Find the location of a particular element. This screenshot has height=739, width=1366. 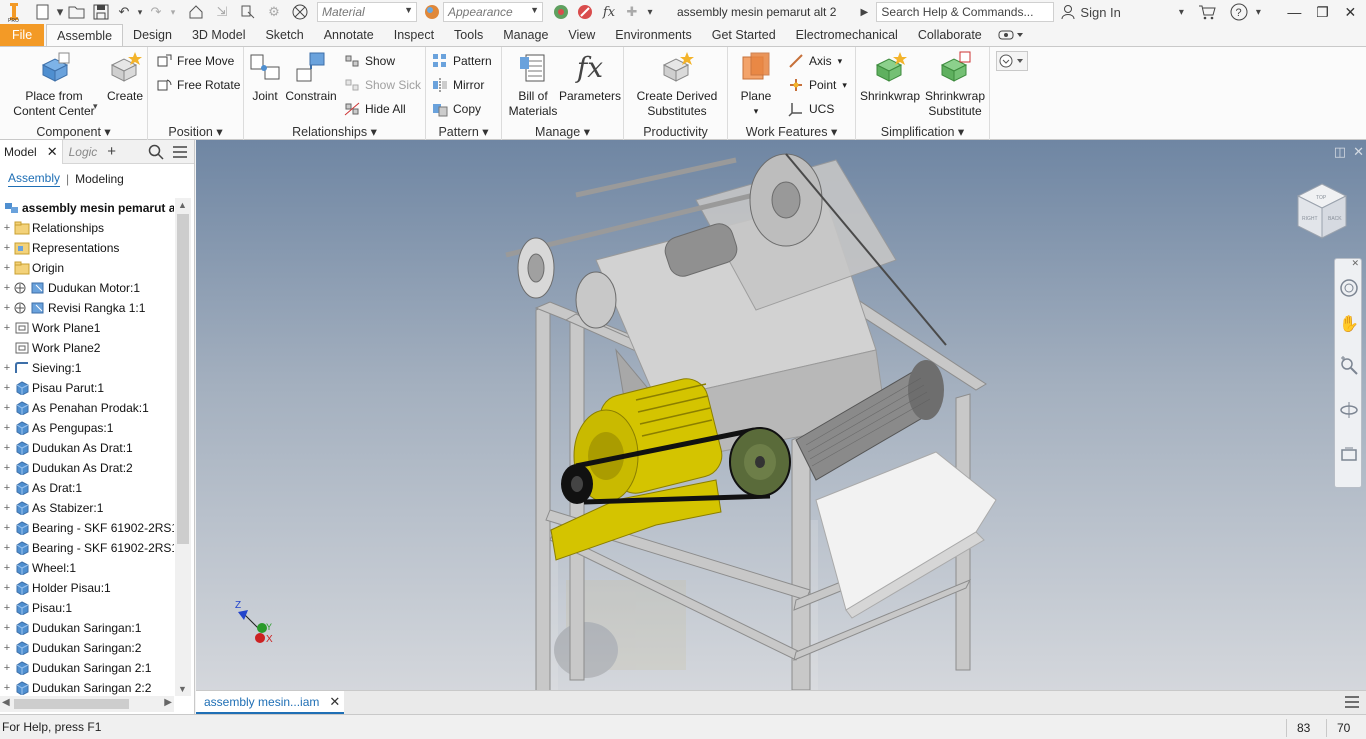

browser-vertical-scrollbar: ▲ ▼ is located at coordinates (183, 447).